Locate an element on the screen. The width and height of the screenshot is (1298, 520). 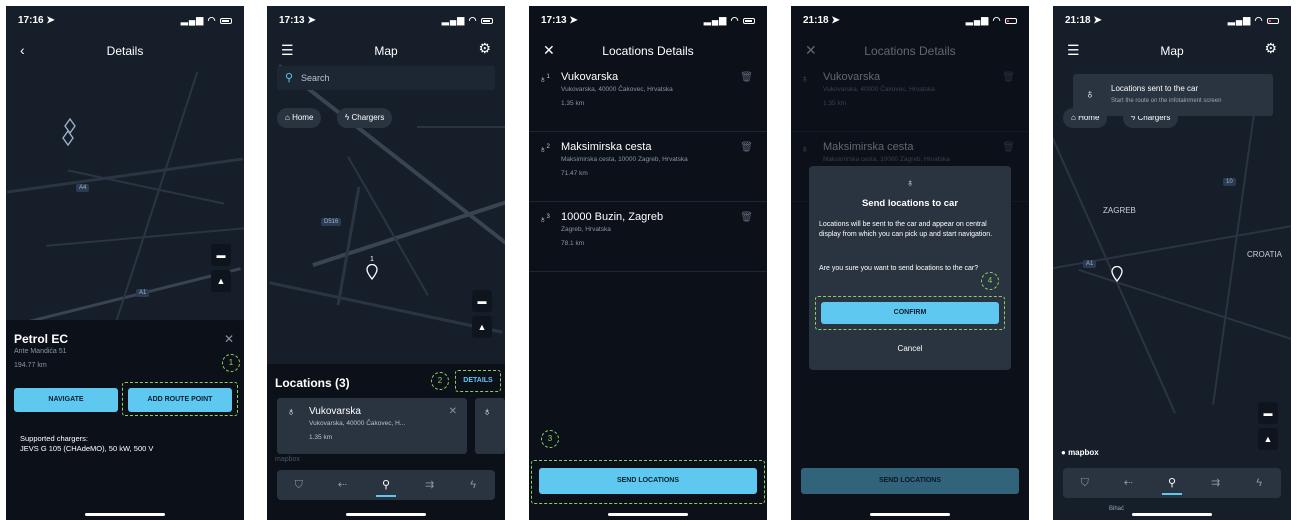
location-pin-icon: ♁2 is located at coordinates (544, 150).